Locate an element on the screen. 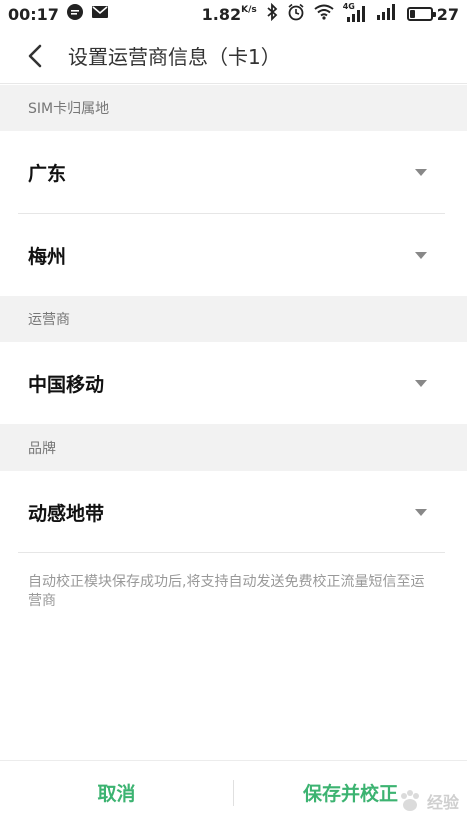  chat-notification-icon is located at coordinates (75, 14).